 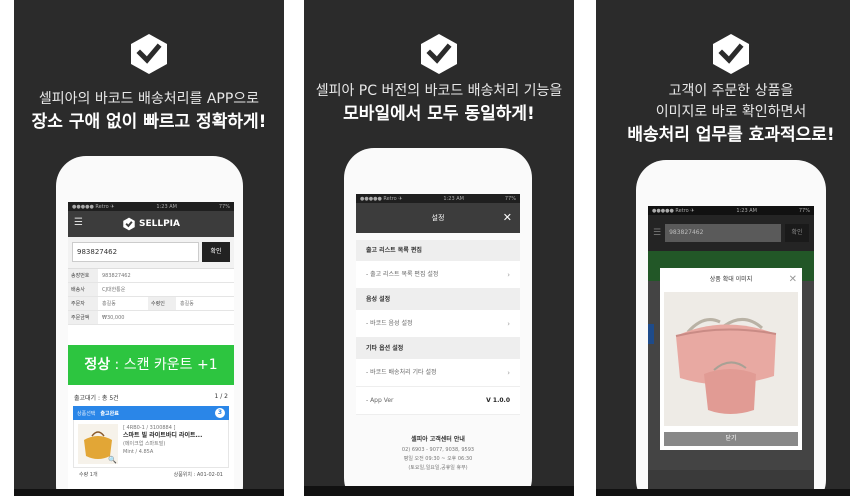 I want to click on orderer-value: 홍길동, so click(x=109, y=304).